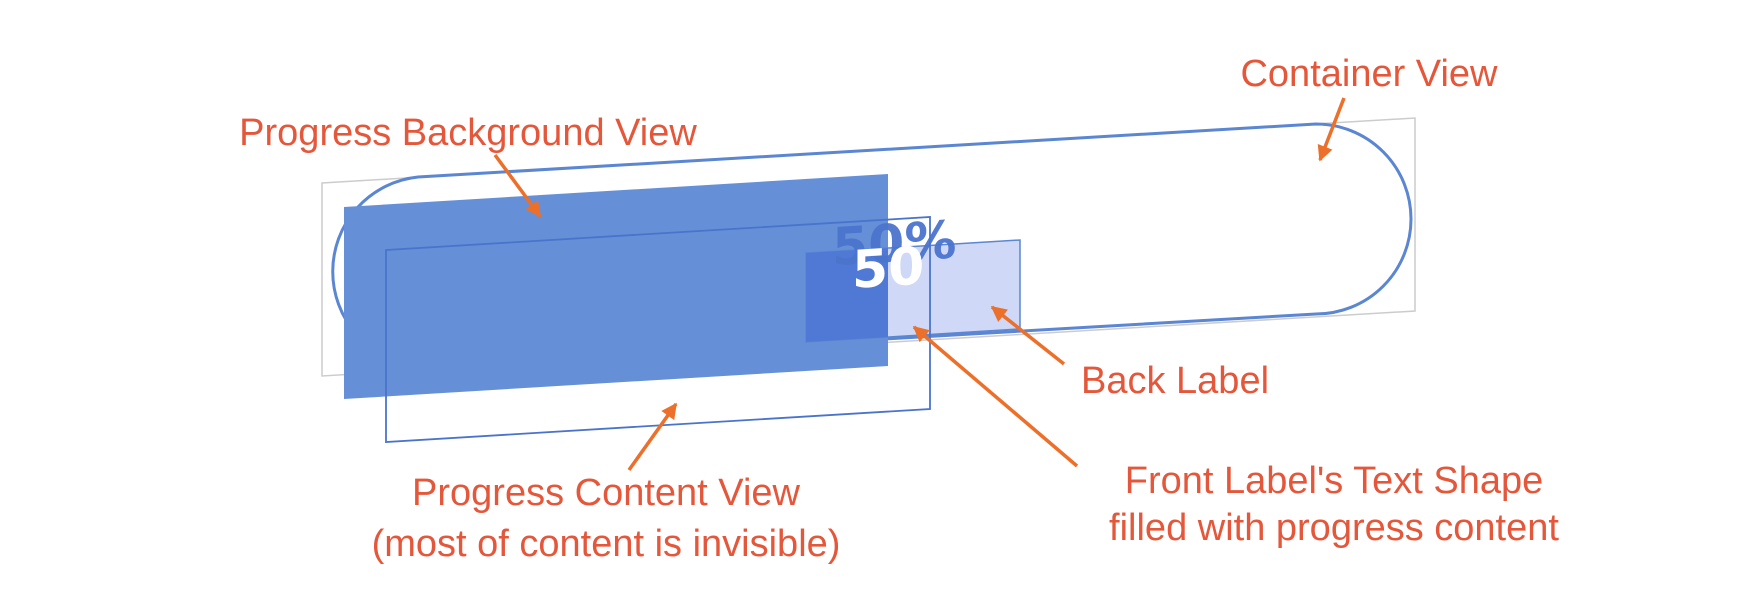 Image resolution: width=1750 pixels, height=612 pixels. I want to click on label-front-label-line1: Front Label's Text Shape, so click(1334, 481).